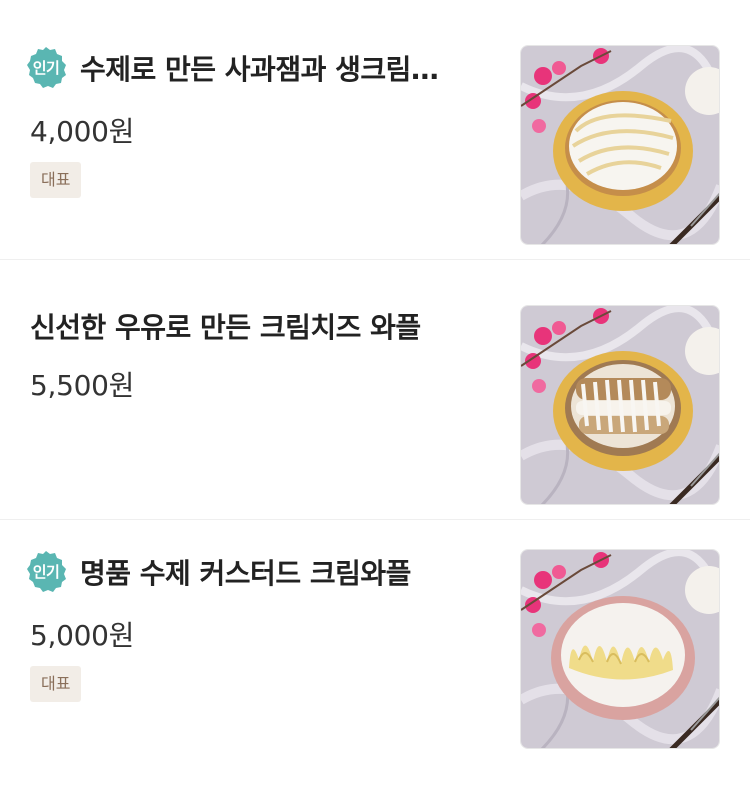 The image size is (750, 793). Describe the element at coordinates (82, 385) in the screenshot. I see `menu-item-price: 5,500원` at that location.